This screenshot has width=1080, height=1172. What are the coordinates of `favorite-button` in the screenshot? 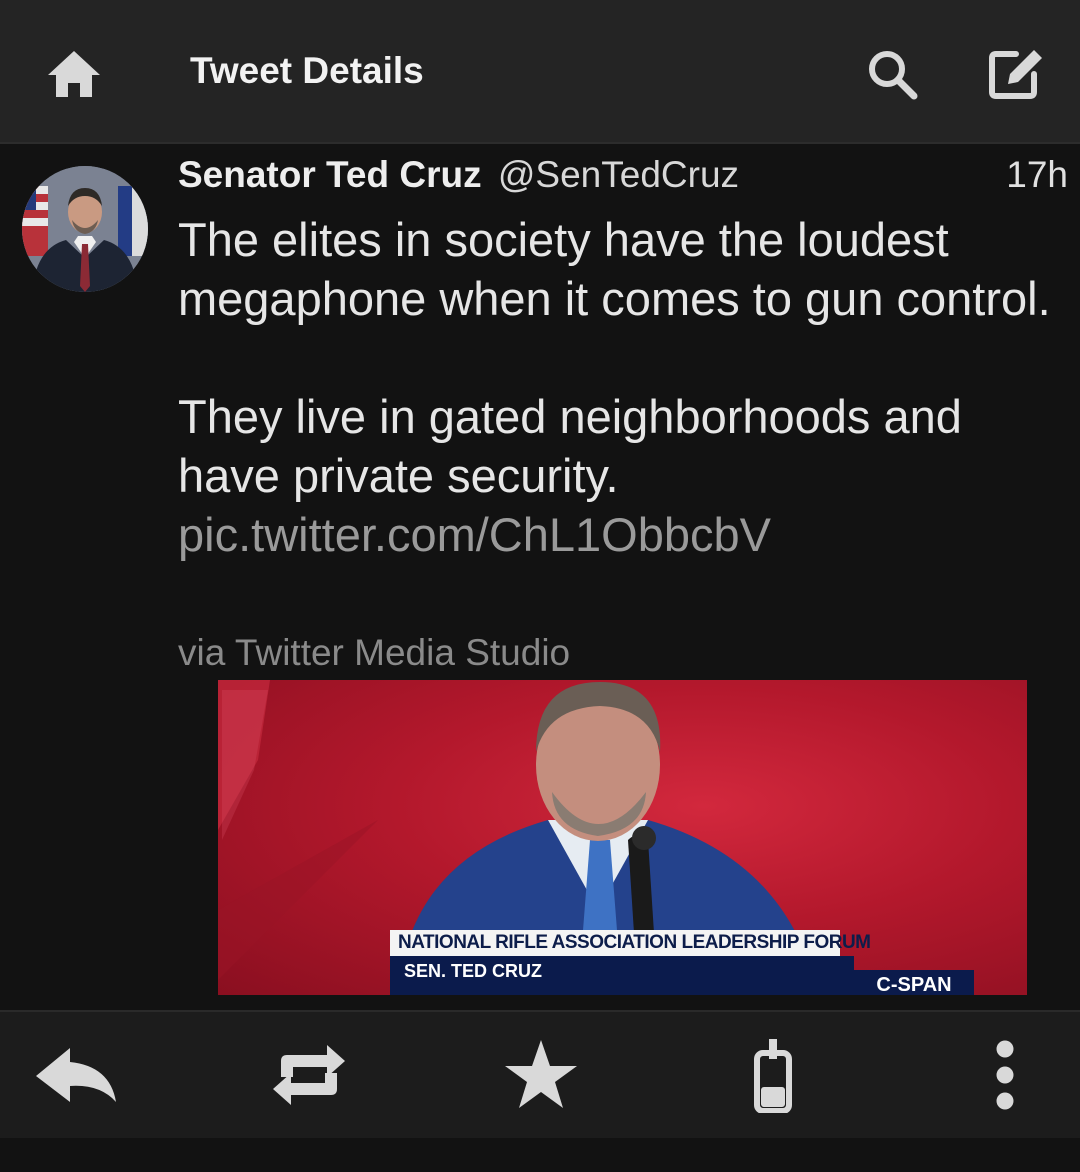 It's located at (541, 1075).